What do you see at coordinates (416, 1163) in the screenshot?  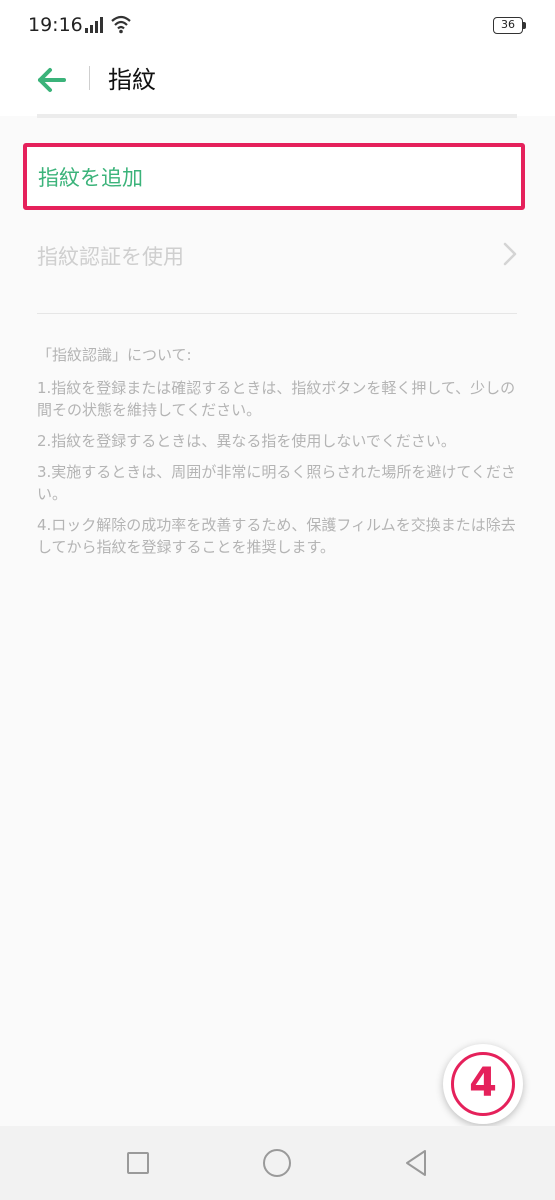 I see `back-triangle-icon` at bounding box center [416, 1163].